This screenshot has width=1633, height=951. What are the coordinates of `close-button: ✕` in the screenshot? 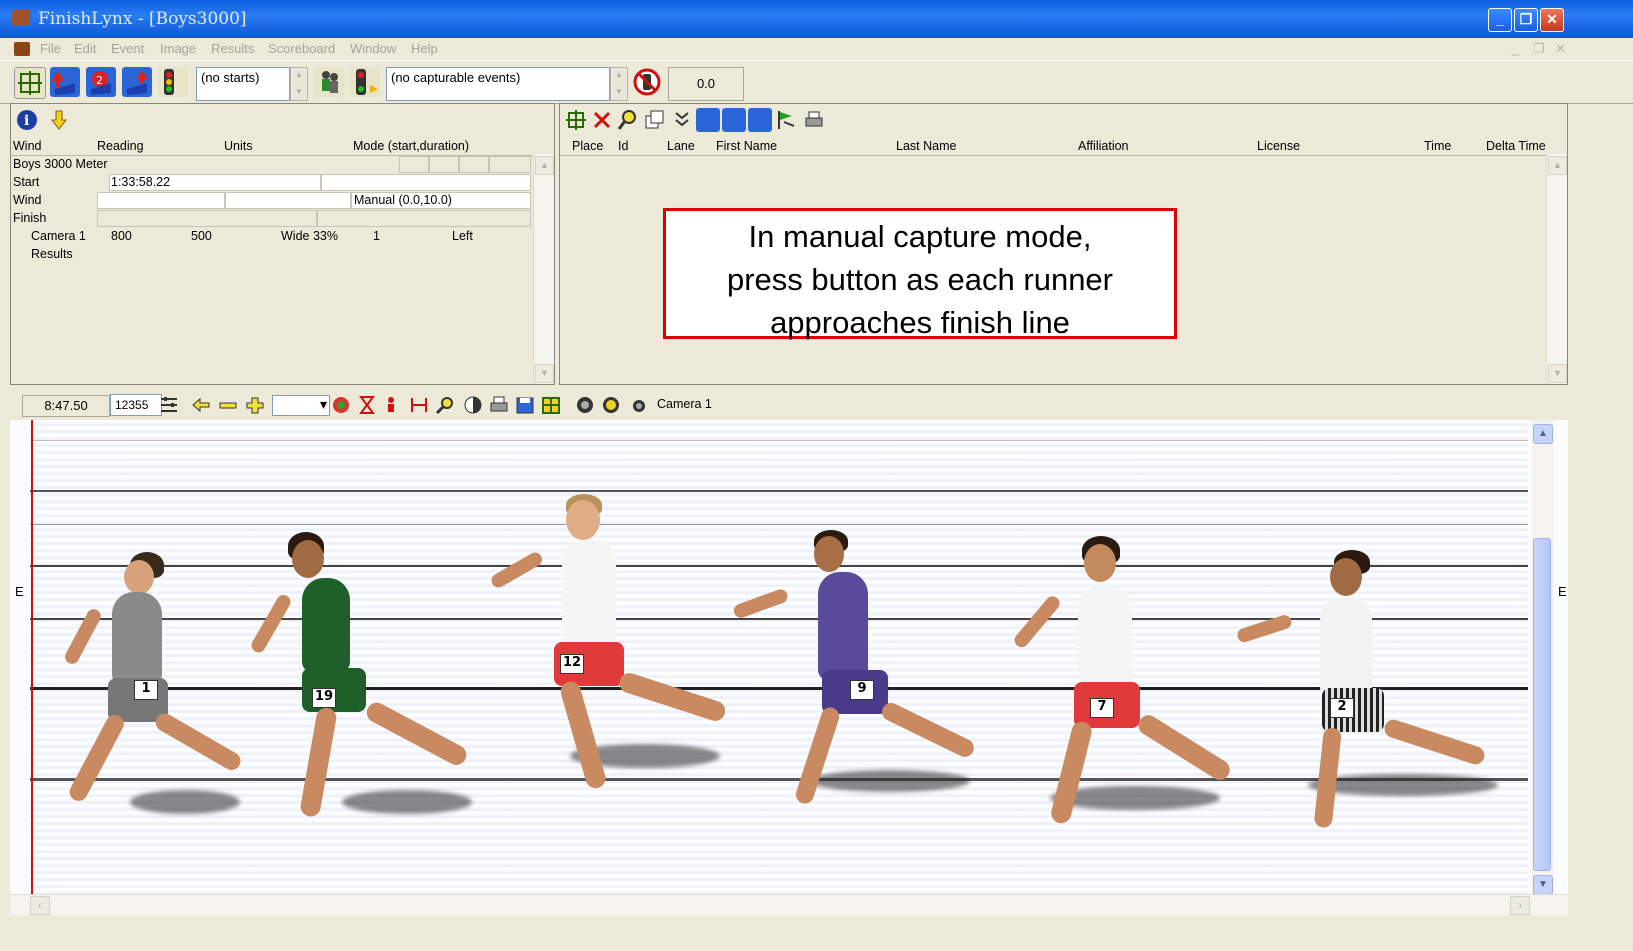 It's located at (1552, 20).